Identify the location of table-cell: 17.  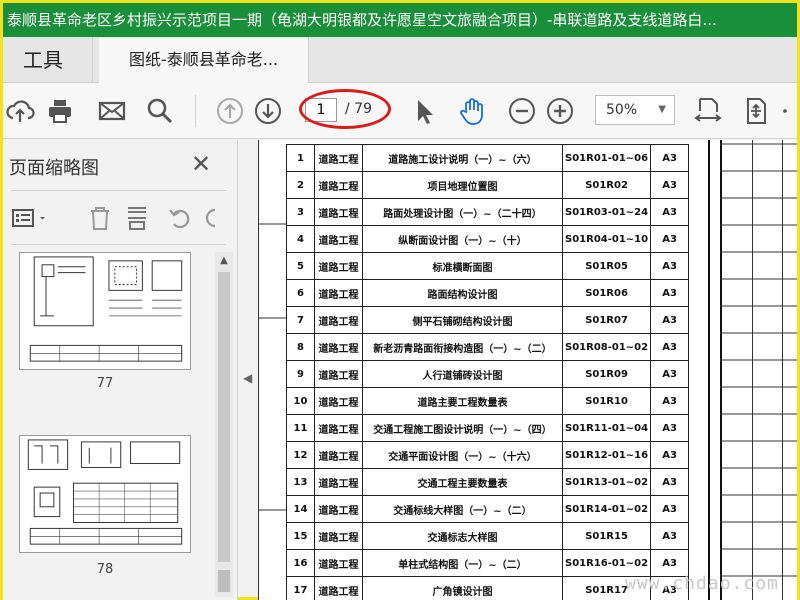
(300, 588).